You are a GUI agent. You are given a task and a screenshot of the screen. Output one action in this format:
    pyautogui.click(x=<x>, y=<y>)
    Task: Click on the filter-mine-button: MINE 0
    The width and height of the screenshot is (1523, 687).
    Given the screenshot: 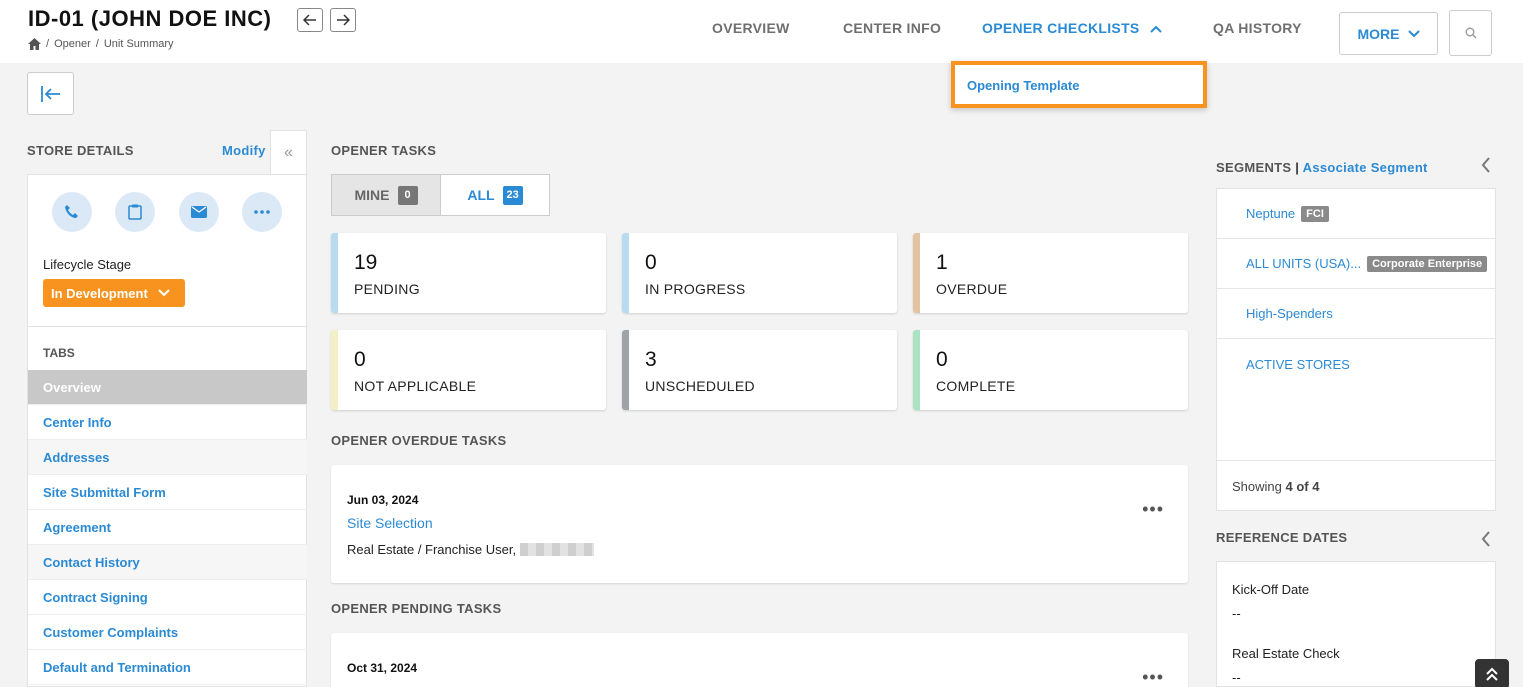 What is the action you would take?
    pyautogui.click(x=386, y=195)
    